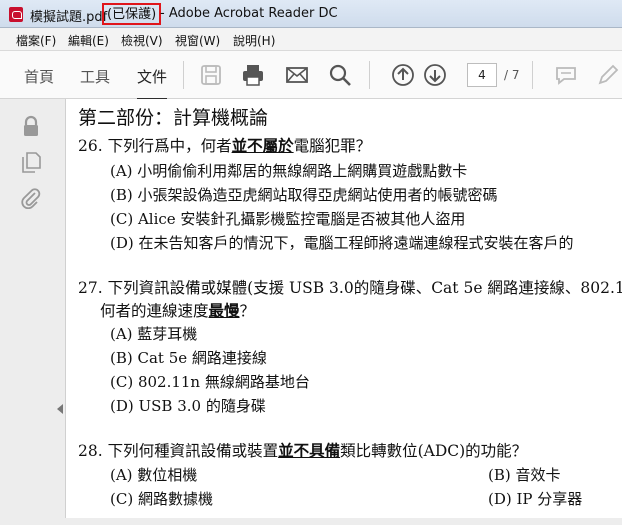 This screenshot has width=622, height=525. I want to click on window-app-title: - Adobe Acrobat Reader DC, so click(249, 13).